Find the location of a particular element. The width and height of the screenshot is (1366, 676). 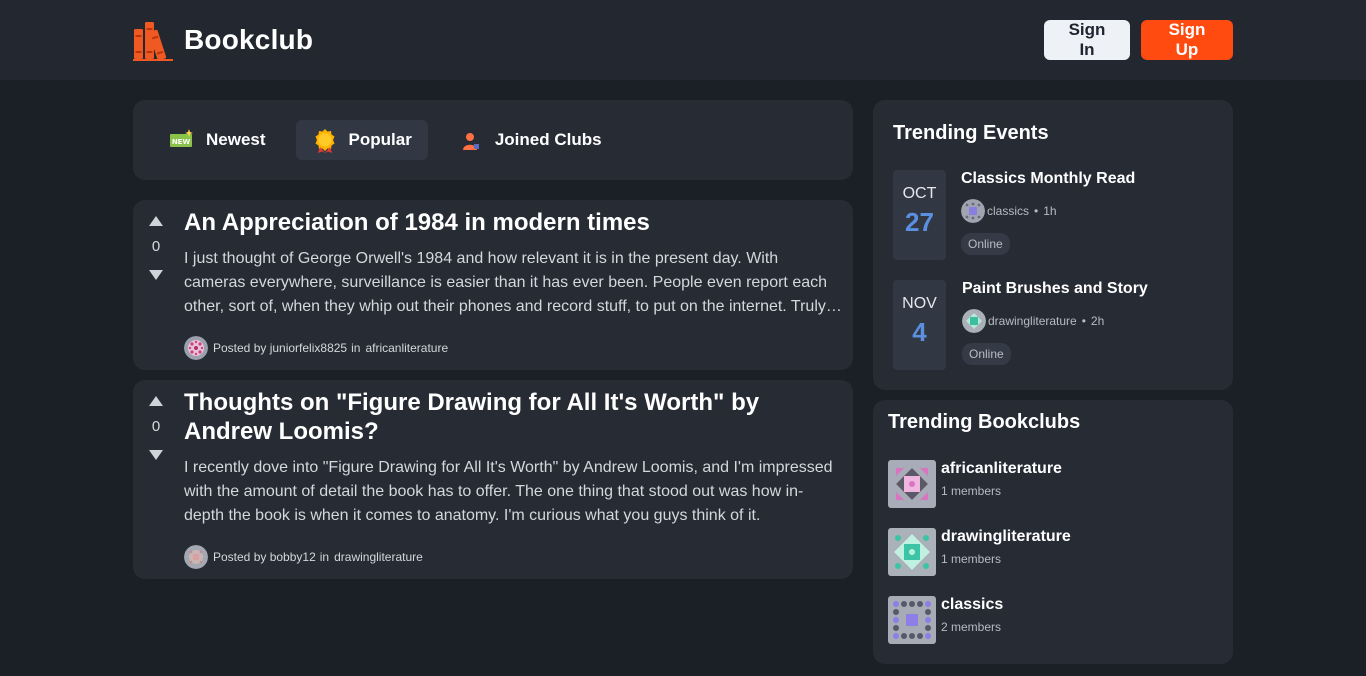

club-info: classics 2 members is located at coordinates (972, 620).